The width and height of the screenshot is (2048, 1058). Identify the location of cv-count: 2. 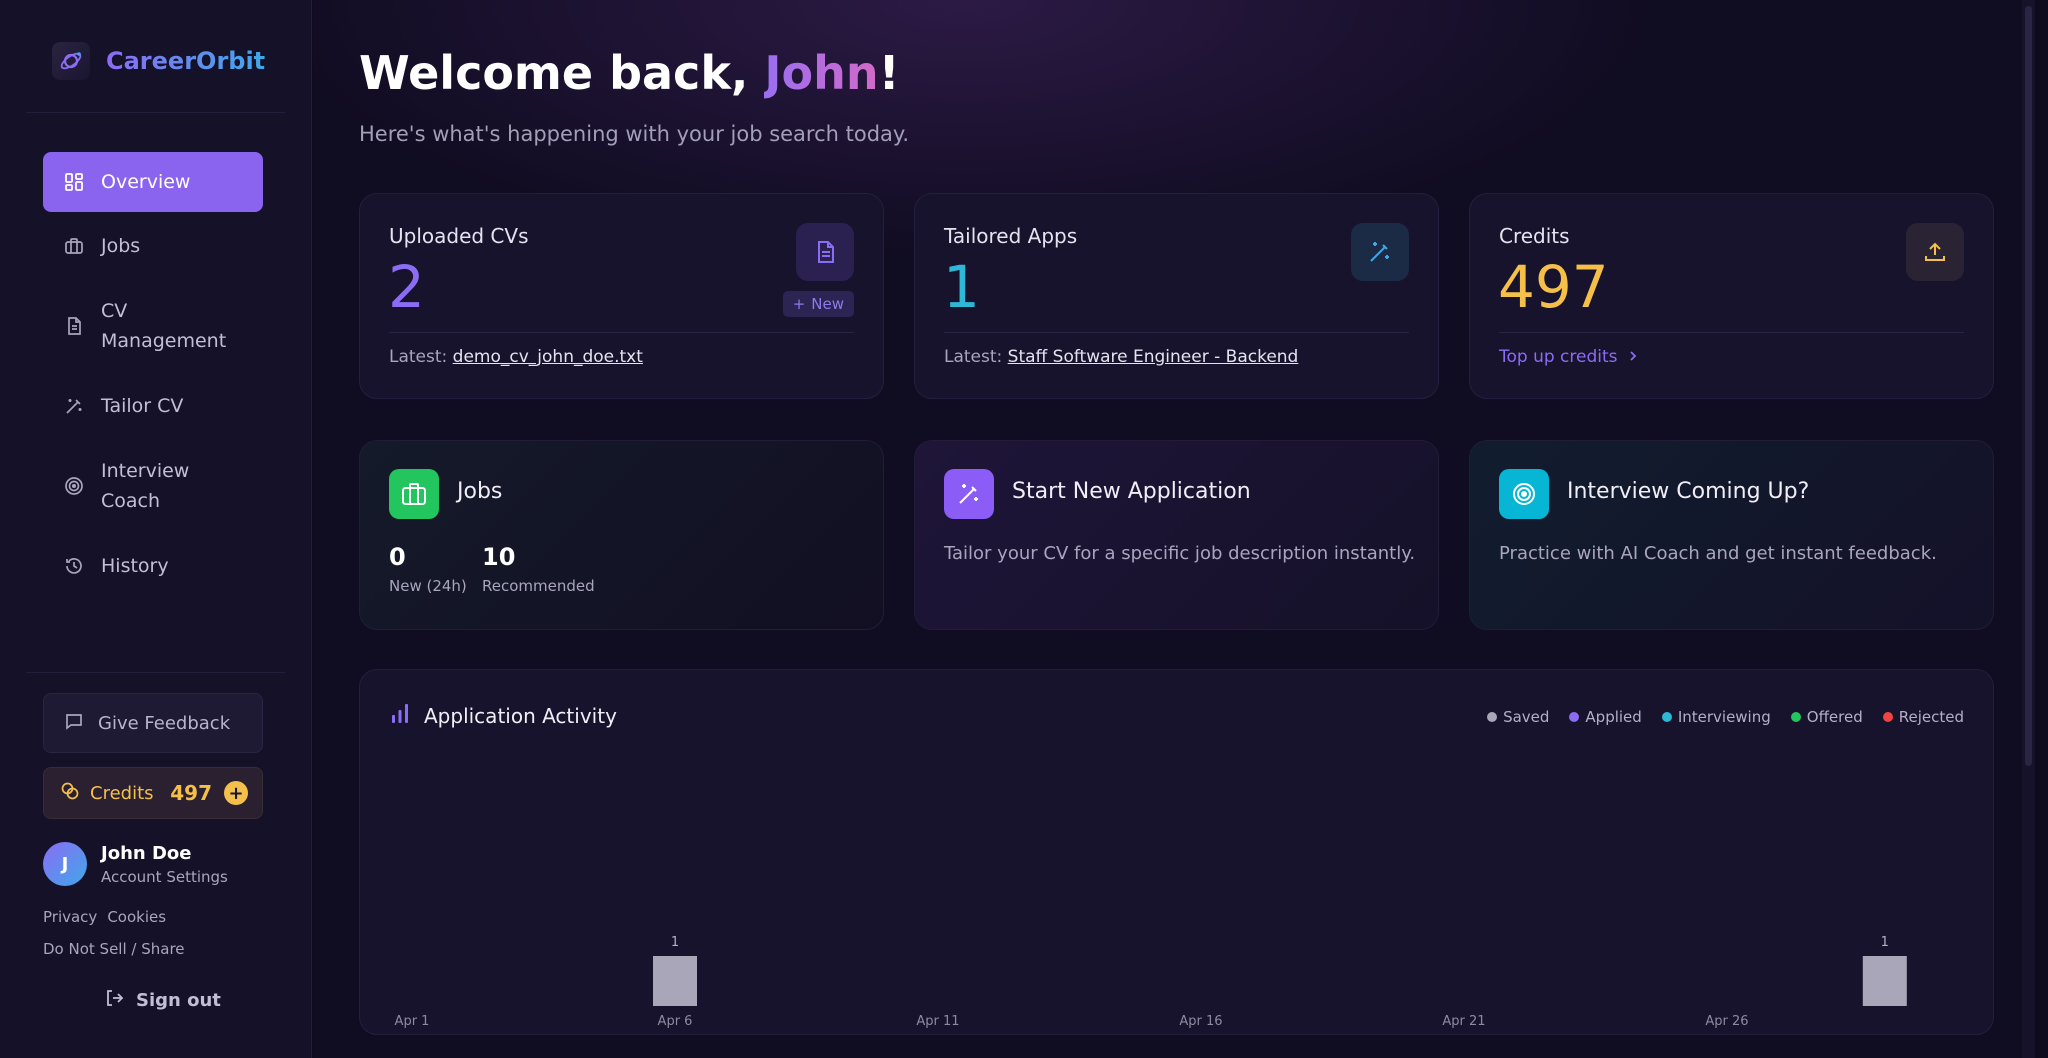
(406, 287).